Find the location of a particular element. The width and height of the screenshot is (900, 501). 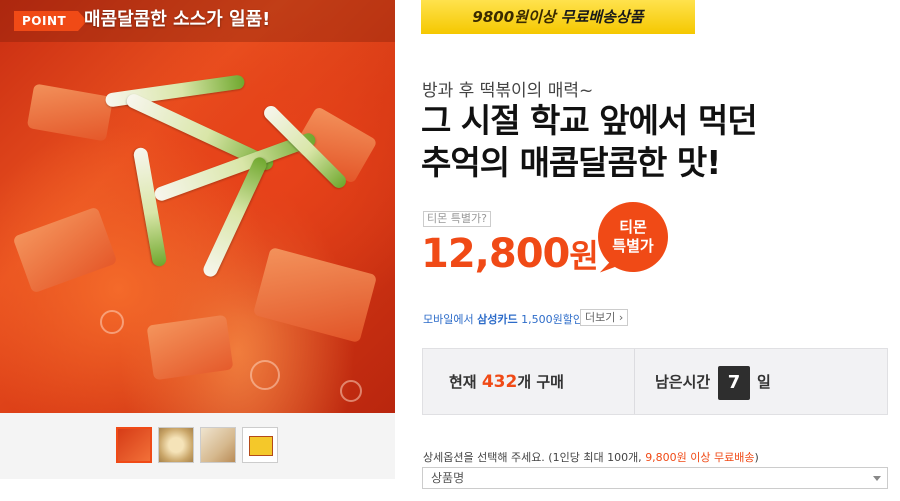

price-unit: 원 is located at coordinates (583, 256).